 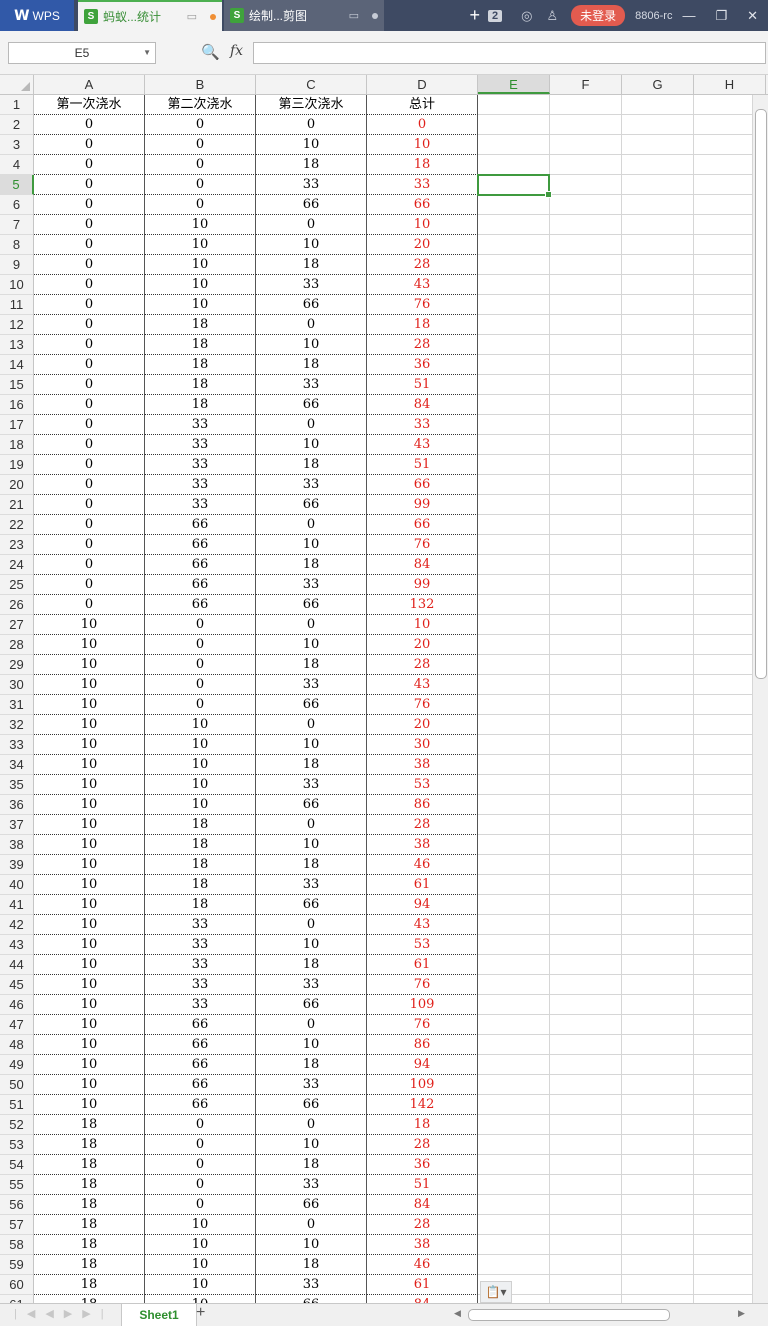 What do you see at coordinates (17, 1005) in the screenshot?
I see `row-header: 46` at bounding box center [17, 1005].